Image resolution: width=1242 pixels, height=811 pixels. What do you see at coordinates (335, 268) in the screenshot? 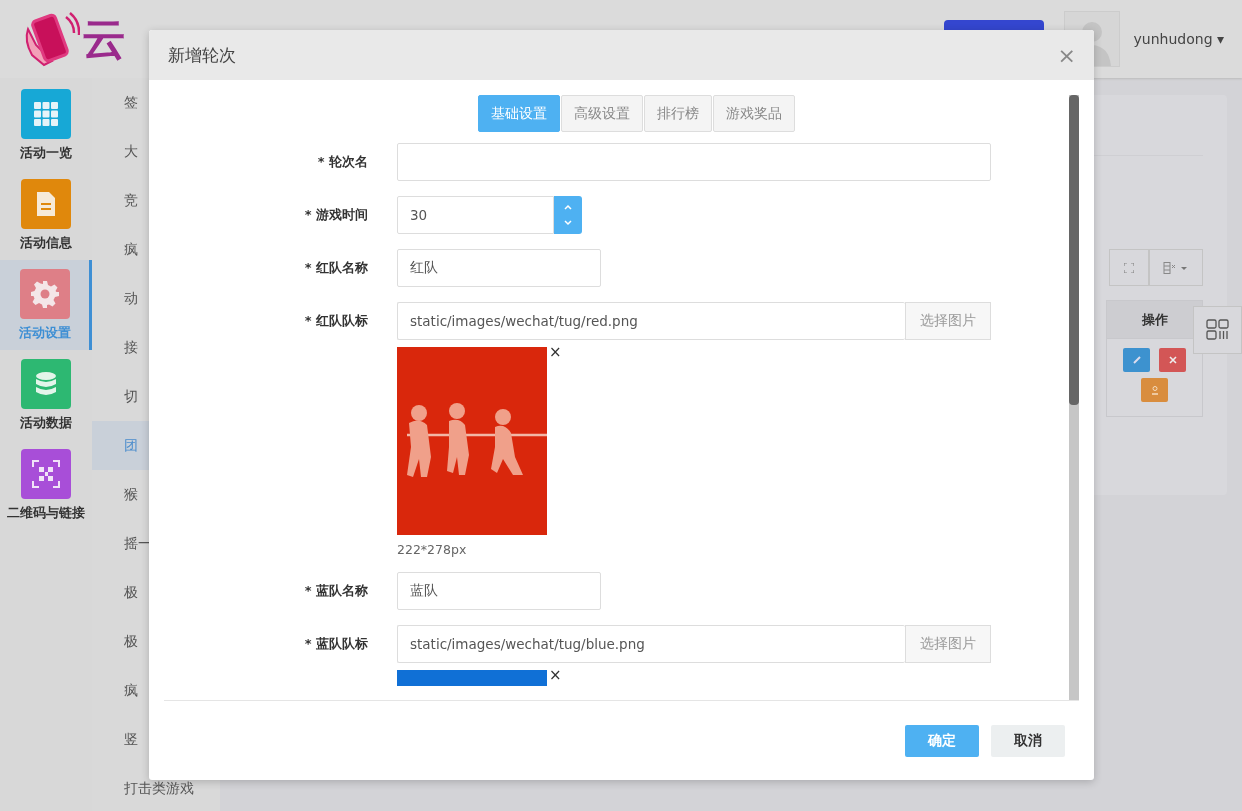
I see `field-label: * 红队名称` at bounding box center [335, 268].